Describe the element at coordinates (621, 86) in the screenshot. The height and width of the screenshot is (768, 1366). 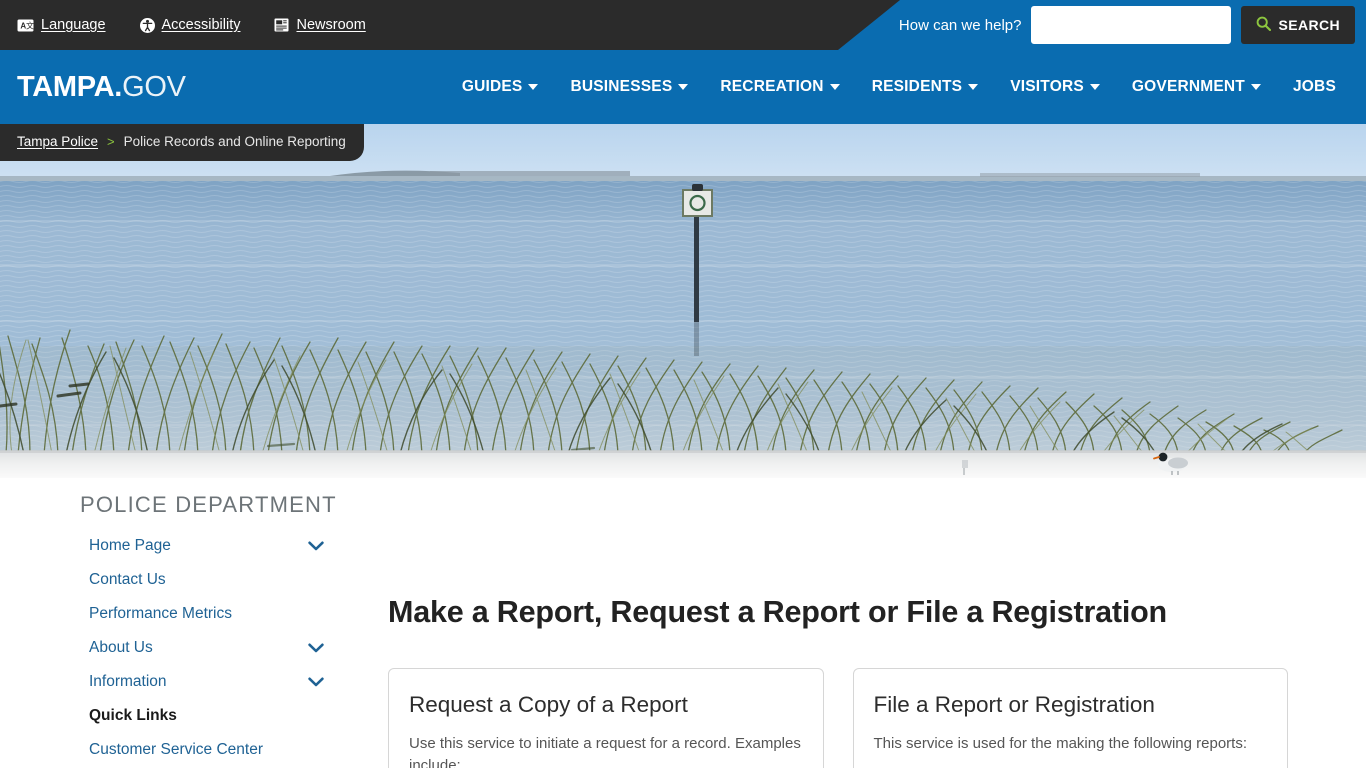
I see `nav-item-label: BUSINESSES` at that location.